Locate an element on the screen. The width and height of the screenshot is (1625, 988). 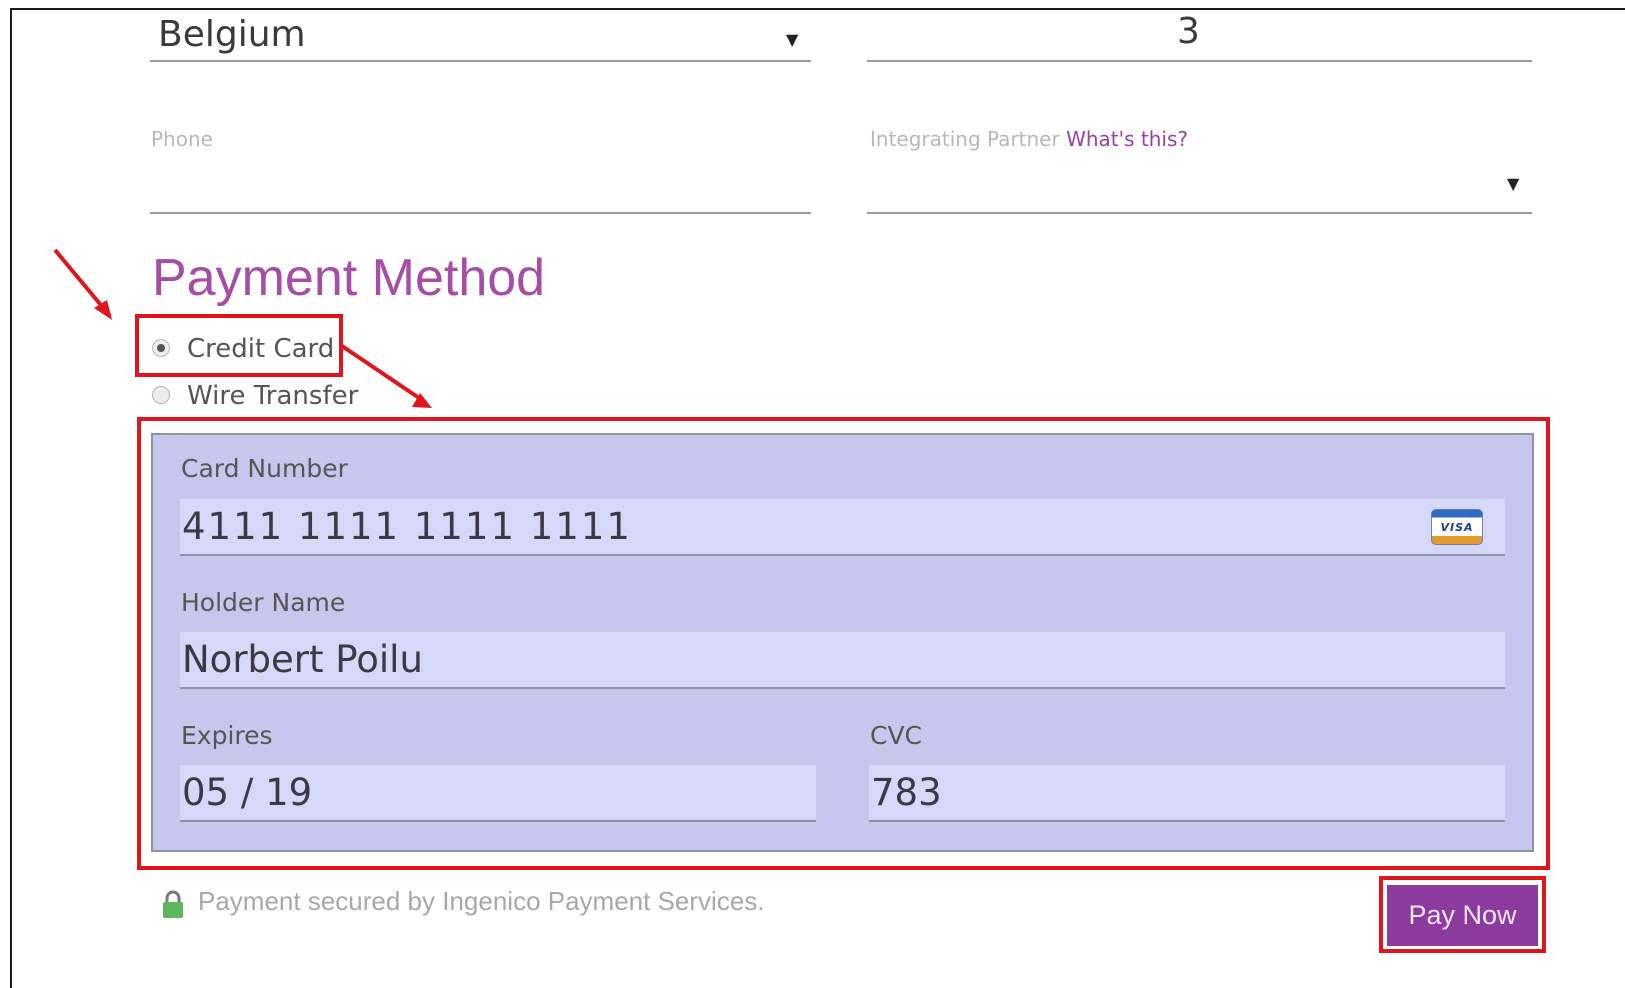
cvc-value: 783 is located at coordinates (906, 792).